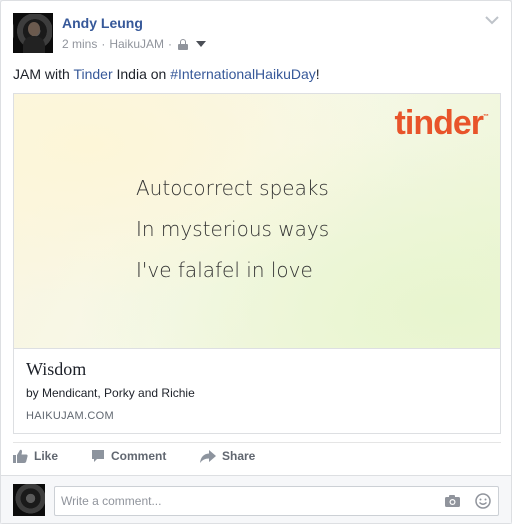  I want to click on tinder-logo: tinder™, so click(441, 123).